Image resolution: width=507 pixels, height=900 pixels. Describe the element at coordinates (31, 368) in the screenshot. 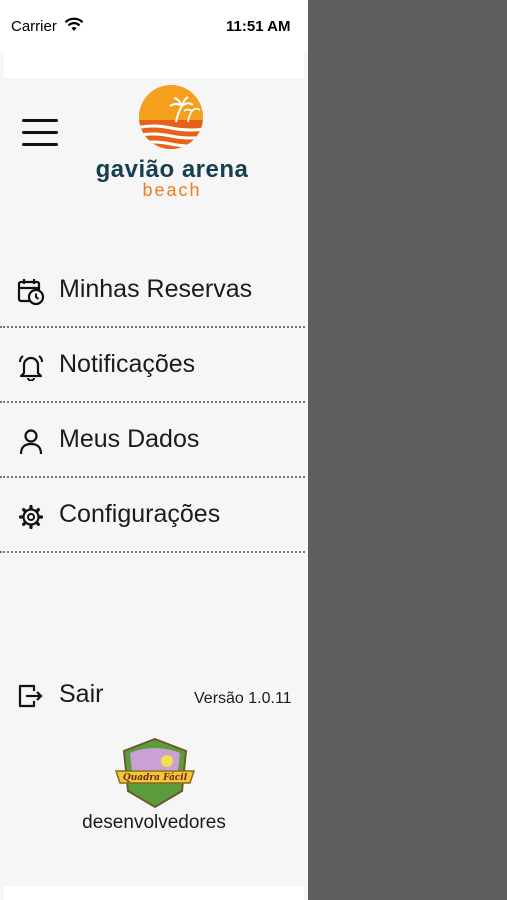

I see `bell-icon` at that location.